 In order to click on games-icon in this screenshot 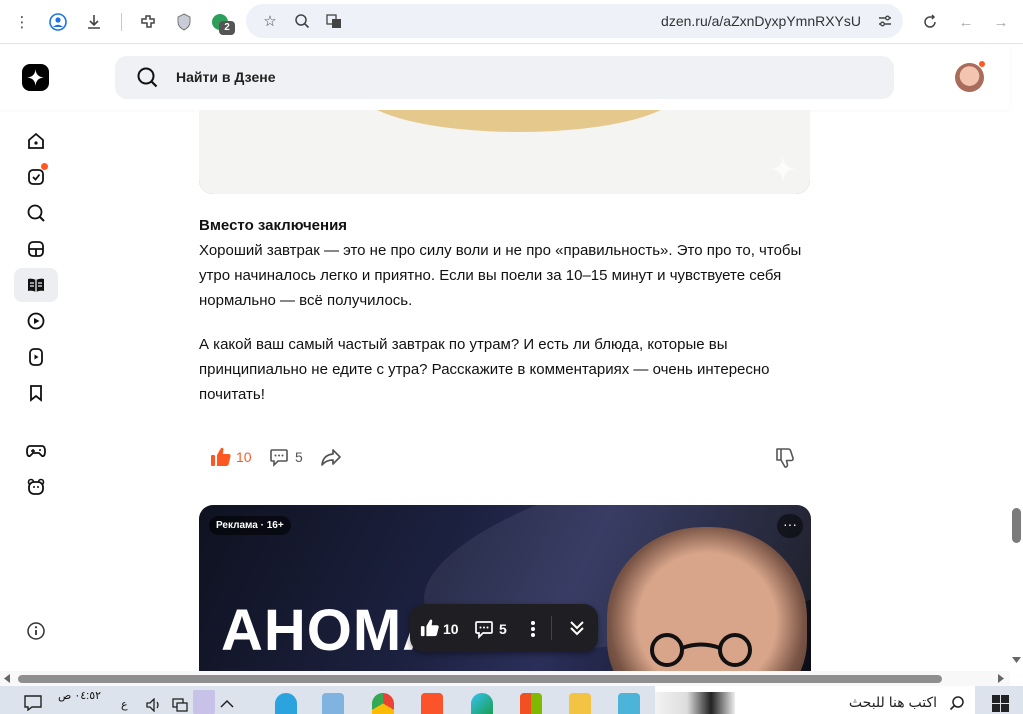, I will do `click(36, 451)`.